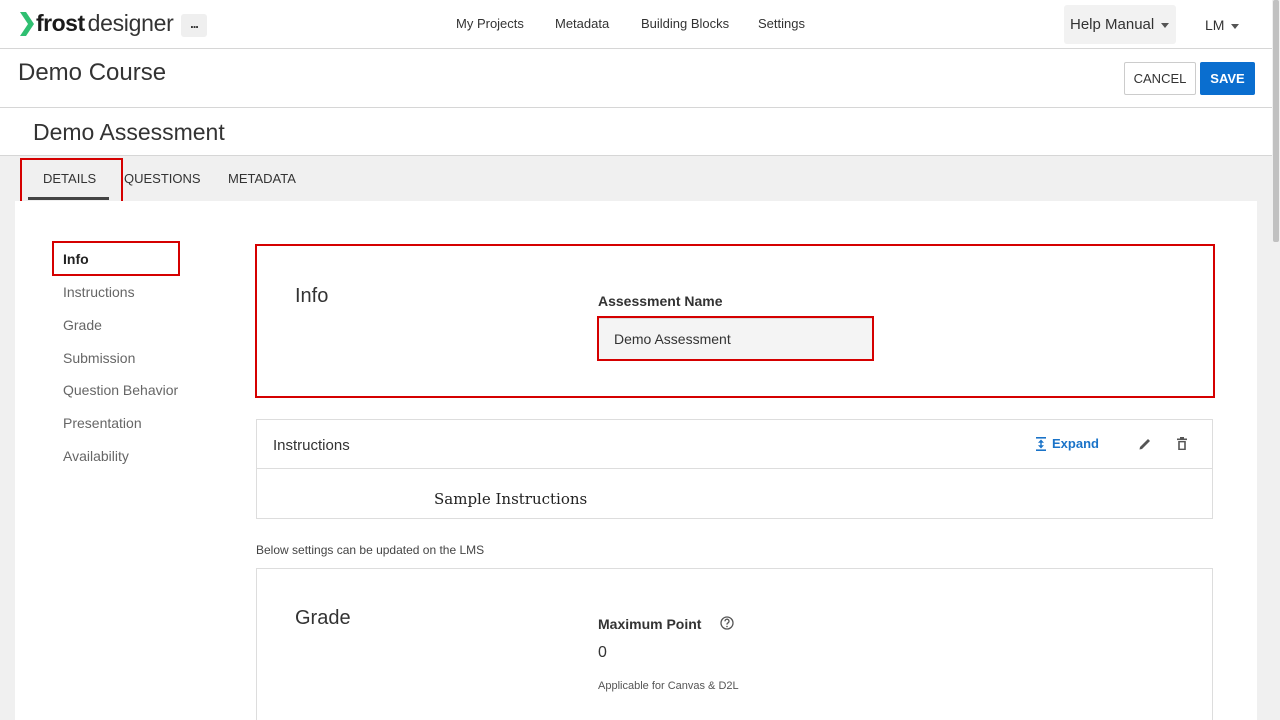  I want to click on save-button: SAVE, so click(1227, 78).